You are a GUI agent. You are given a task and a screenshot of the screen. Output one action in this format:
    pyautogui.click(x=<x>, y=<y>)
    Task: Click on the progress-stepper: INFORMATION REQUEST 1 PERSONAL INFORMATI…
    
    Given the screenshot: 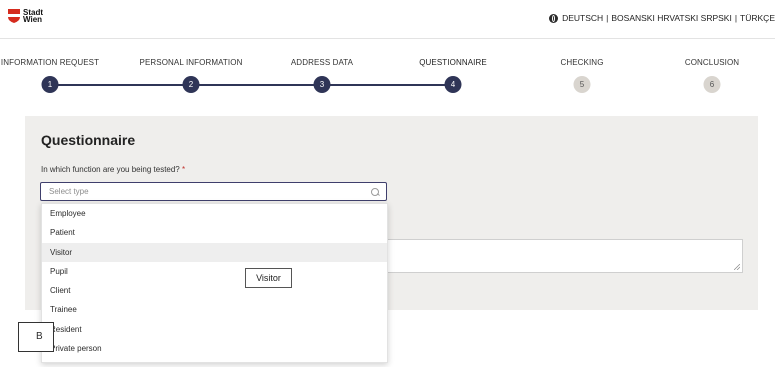 What is the action you would take?
    pyautogui.click(x=387, y=73)
    